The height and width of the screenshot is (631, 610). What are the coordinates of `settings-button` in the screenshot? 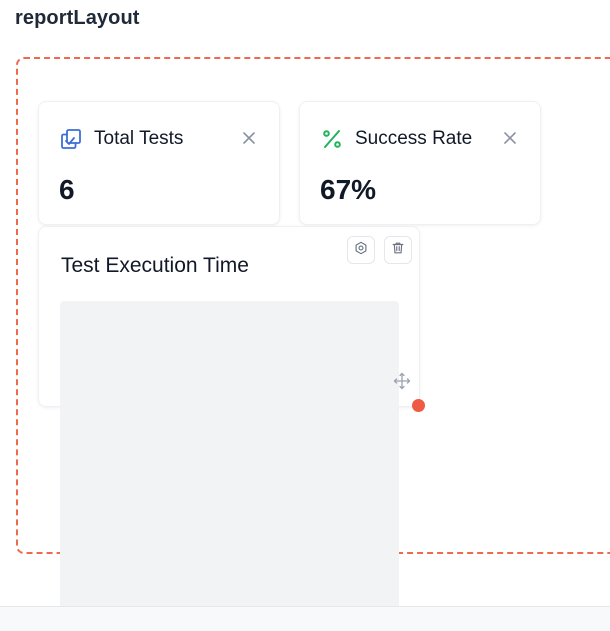 It's located at (361, 250).